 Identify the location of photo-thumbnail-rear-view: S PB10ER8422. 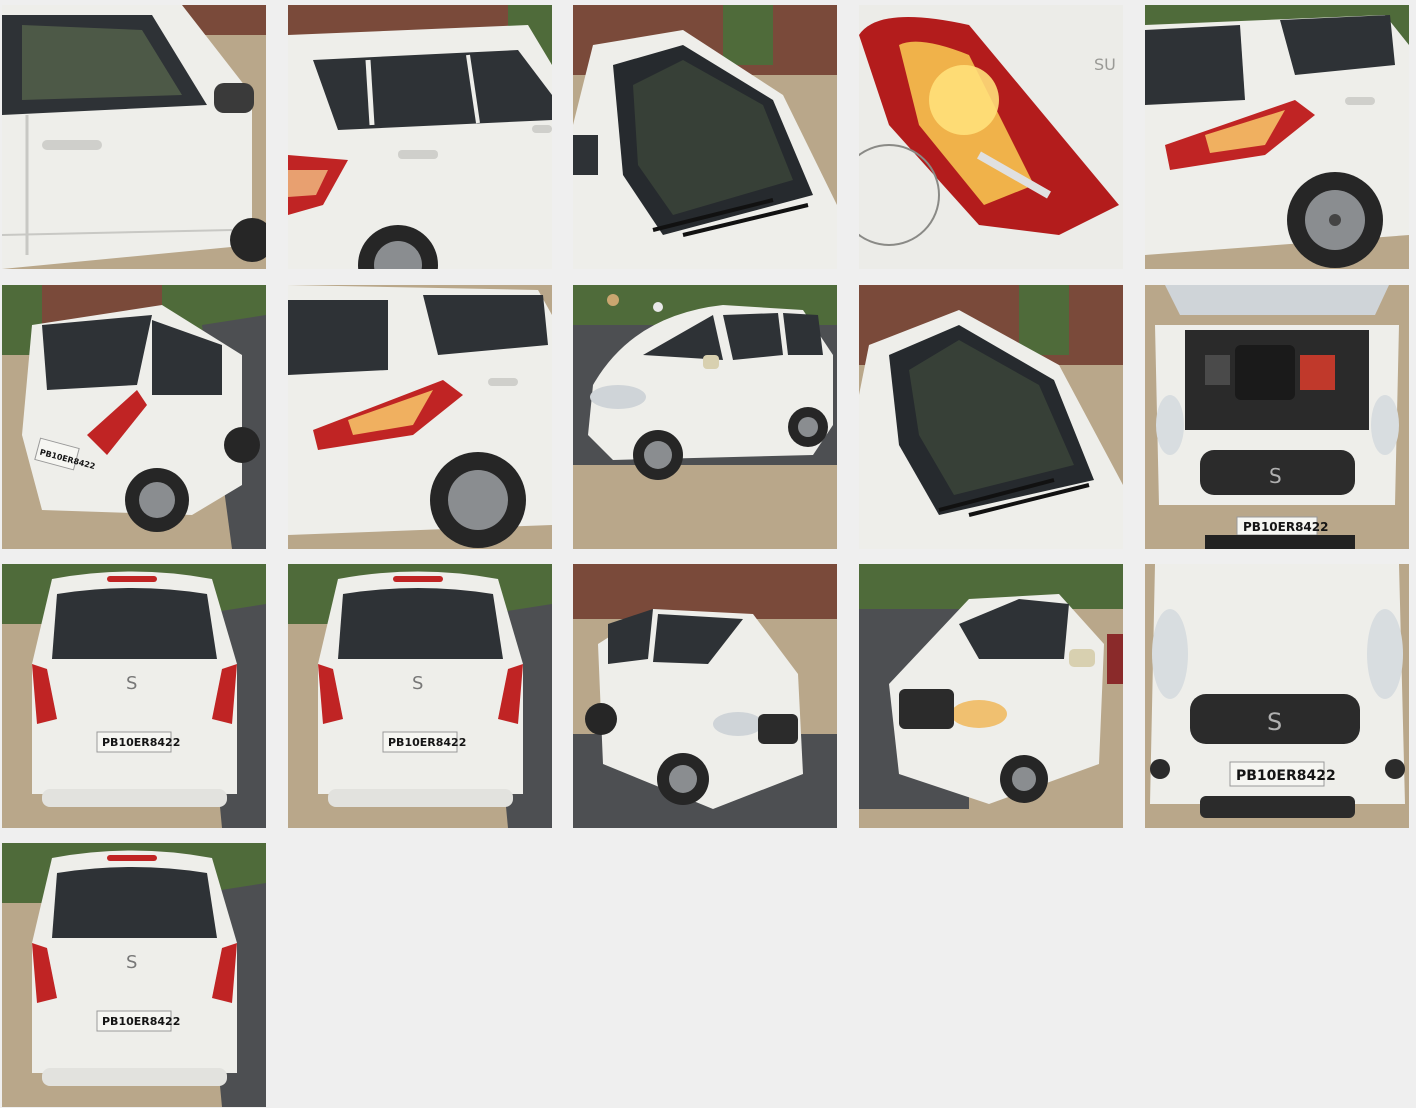
(134, 696).